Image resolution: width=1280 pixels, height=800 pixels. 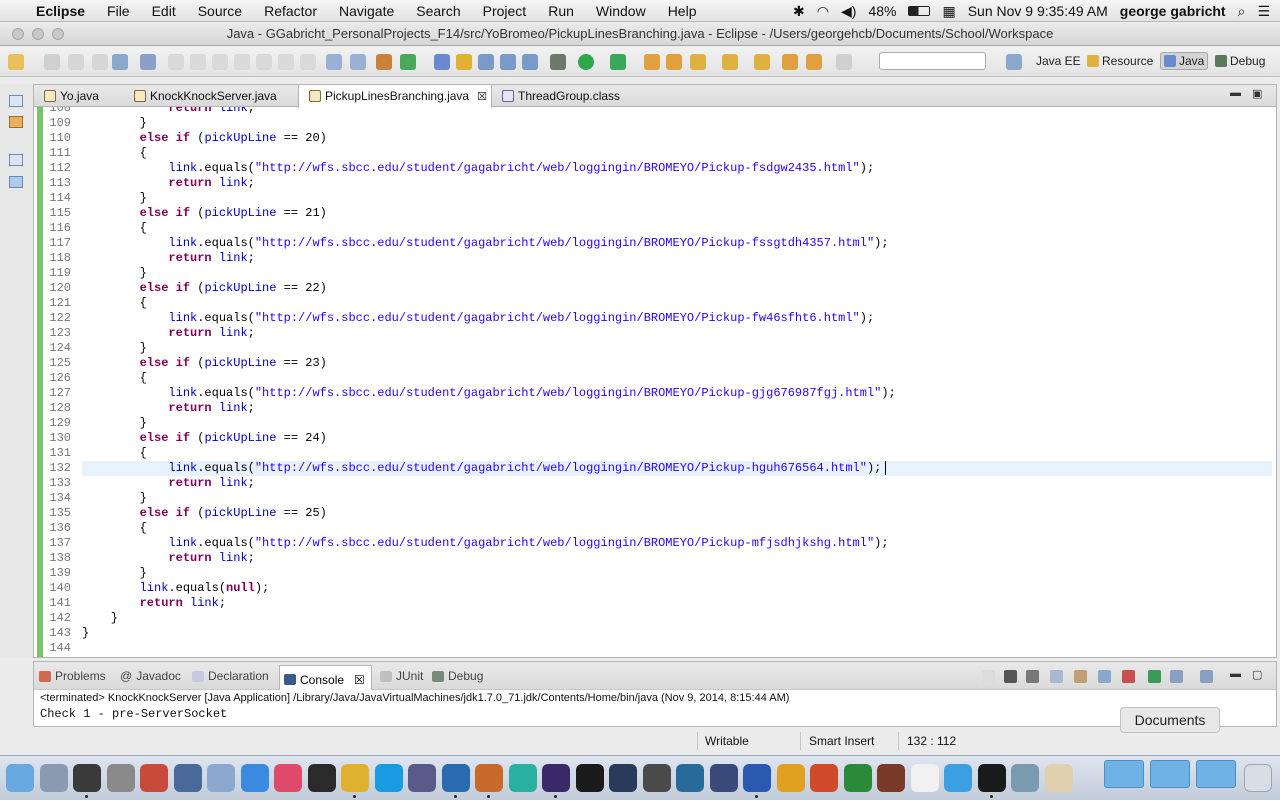 I want to click on console-output: Check 1 - pre-ServerSocket, so click(x=133, y=714).